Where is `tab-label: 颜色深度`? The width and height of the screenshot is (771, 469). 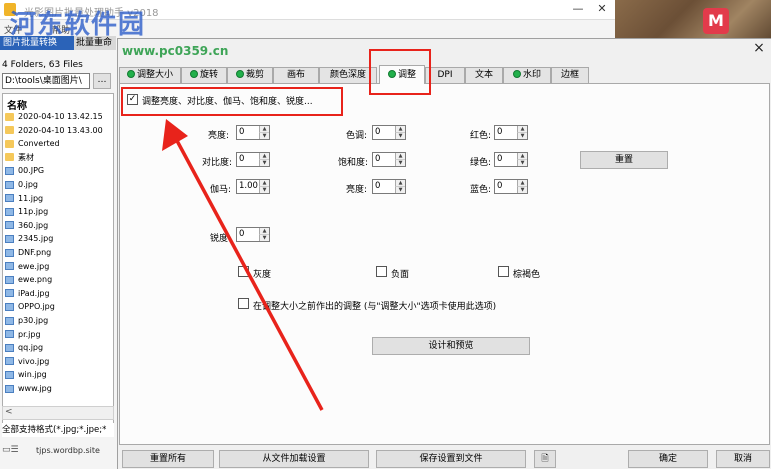 tab-label: 颜色深度 is located at coordinates (347, 75).